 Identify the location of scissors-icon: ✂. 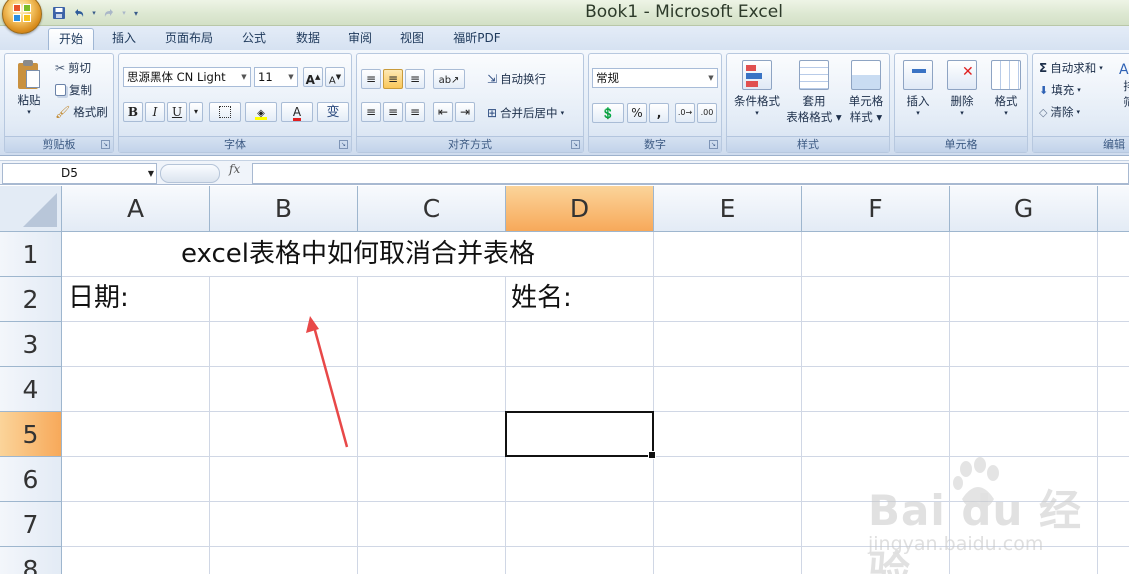
(60, 68).